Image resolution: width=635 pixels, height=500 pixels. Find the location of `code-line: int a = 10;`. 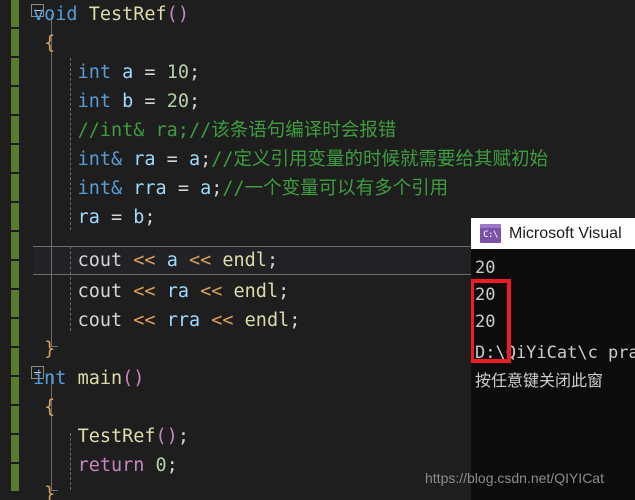

code-line: int a = 10; is located at coordinates (100, 72).